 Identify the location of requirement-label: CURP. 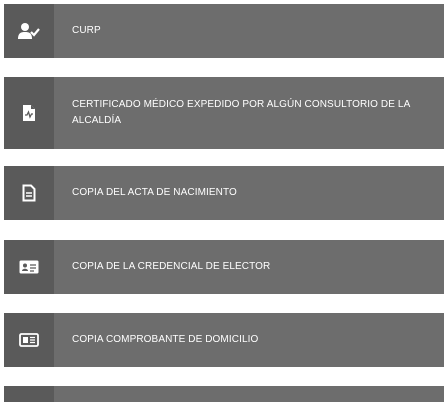
(86, 30).